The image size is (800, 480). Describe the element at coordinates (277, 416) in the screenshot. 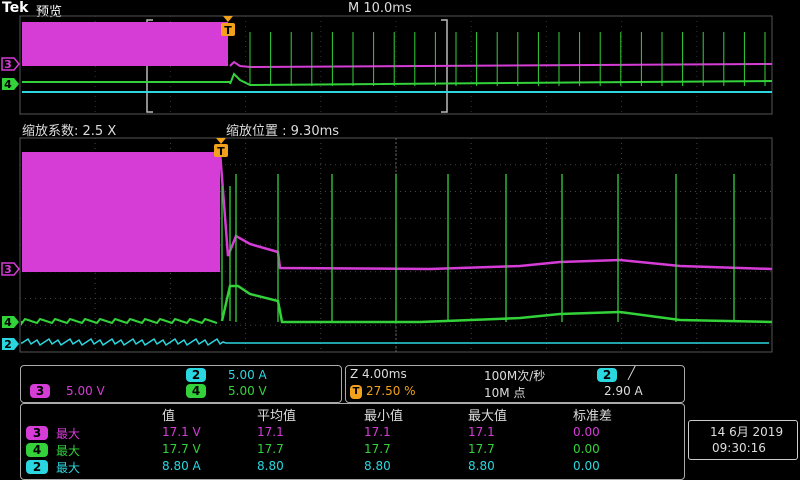

I see `col-mean: 平均值` at that location.